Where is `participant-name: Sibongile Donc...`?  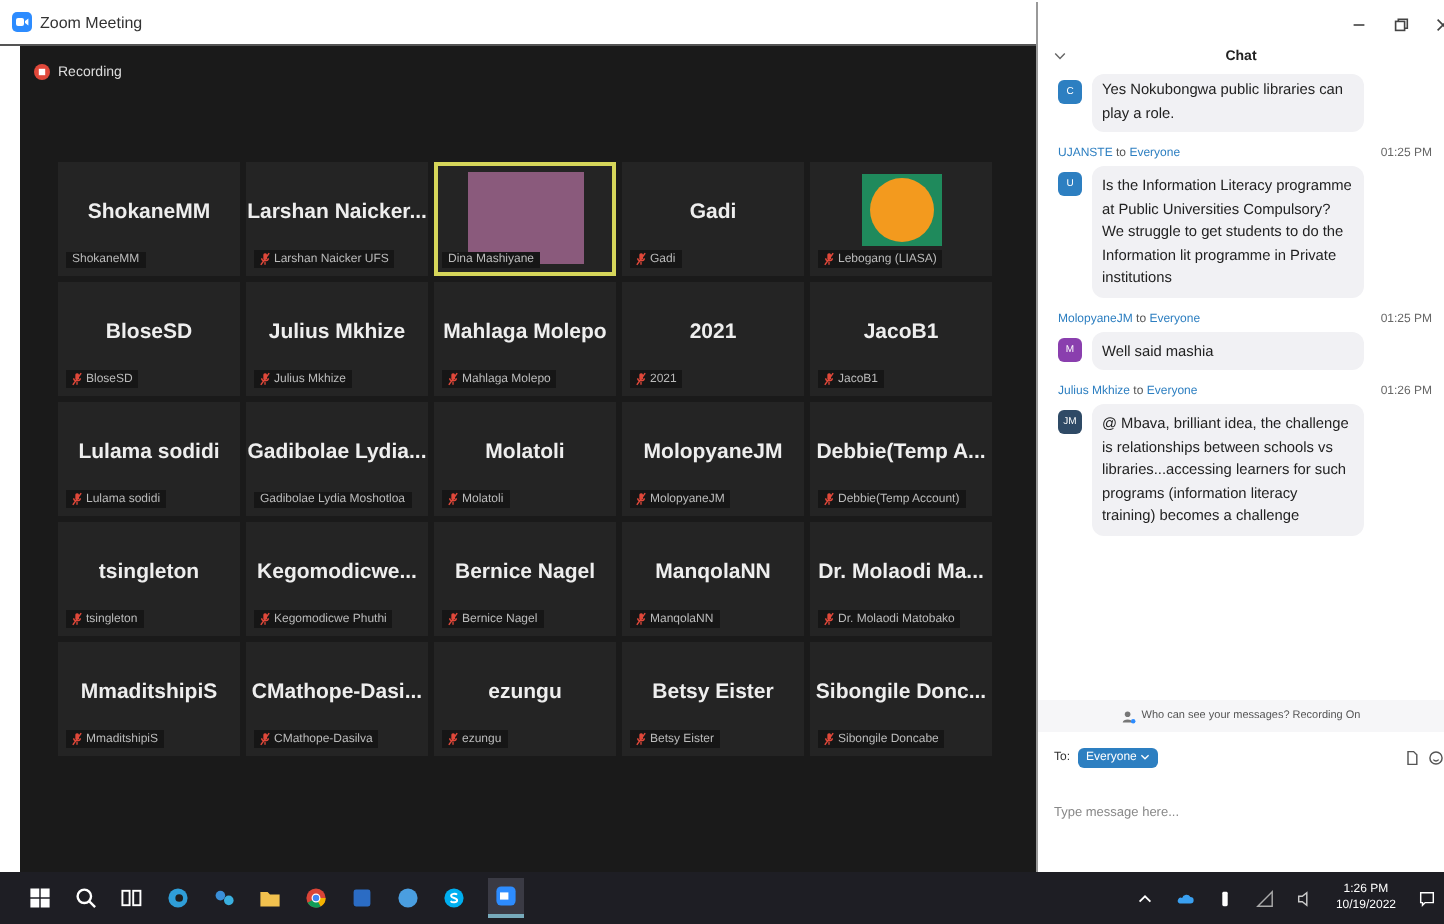
participant-name: Sibongile Donc... is located at coordinates (901, 691).